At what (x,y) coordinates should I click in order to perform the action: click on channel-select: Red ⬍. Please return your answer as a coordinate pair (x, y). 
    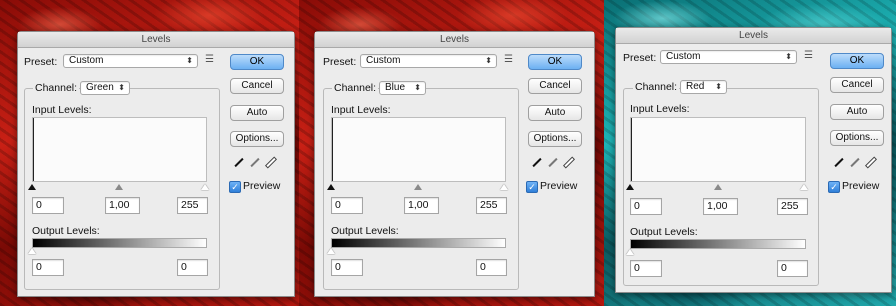
    Looking at the image, I should click on (703, 87).